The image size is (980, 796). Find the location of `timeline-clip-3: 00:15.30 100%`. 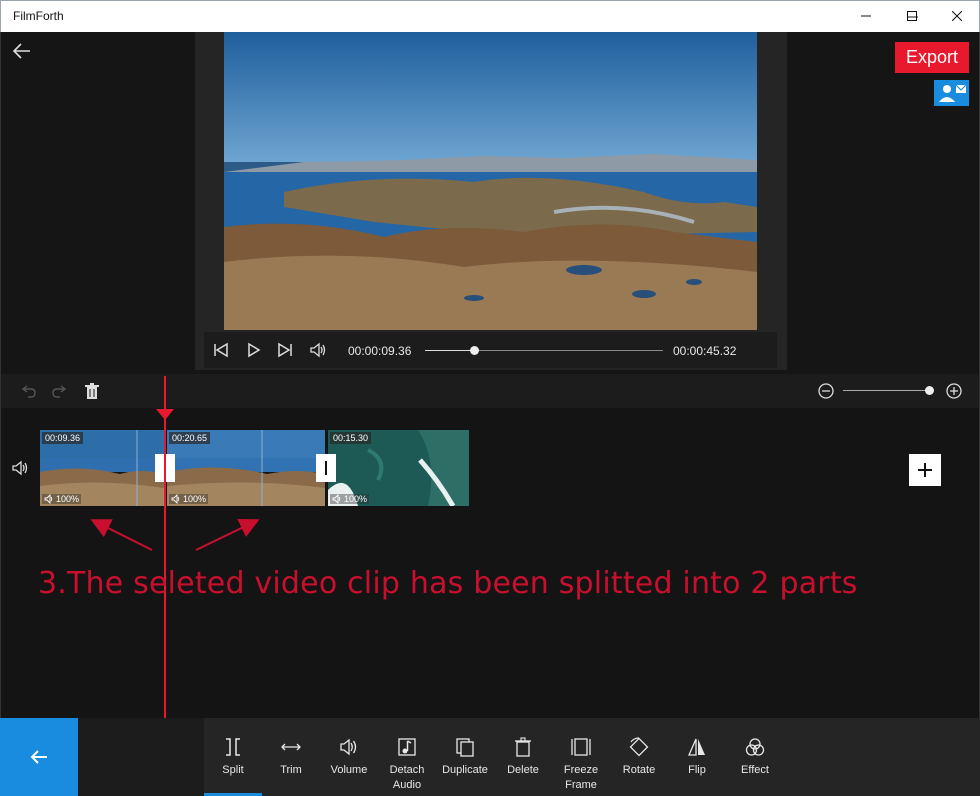

timeline-clip-3: 00:15.30 100% is located at coordinates (398, 468).